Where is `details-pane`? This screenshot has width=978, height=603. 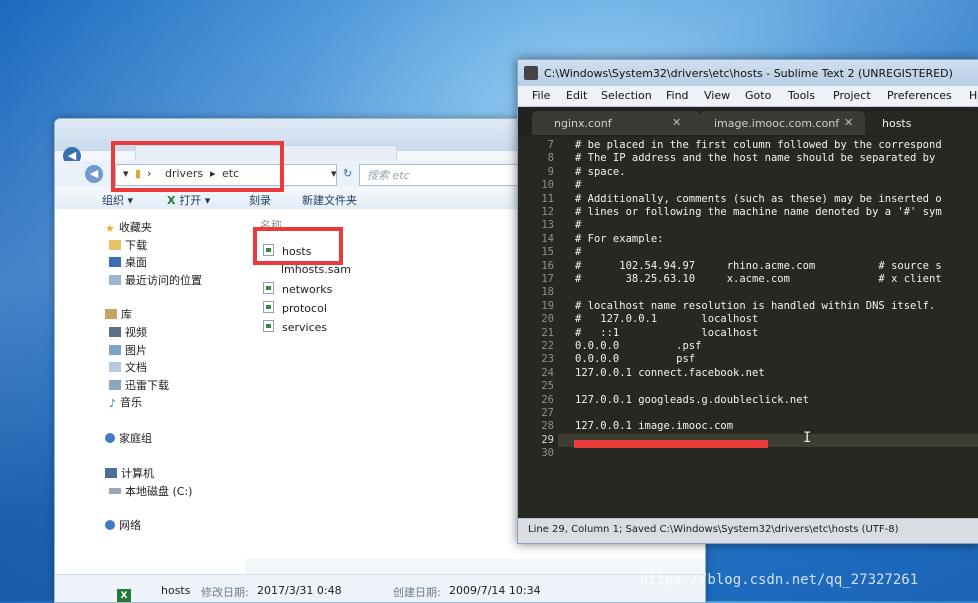 details-pane is located at coordinates (380, 588).